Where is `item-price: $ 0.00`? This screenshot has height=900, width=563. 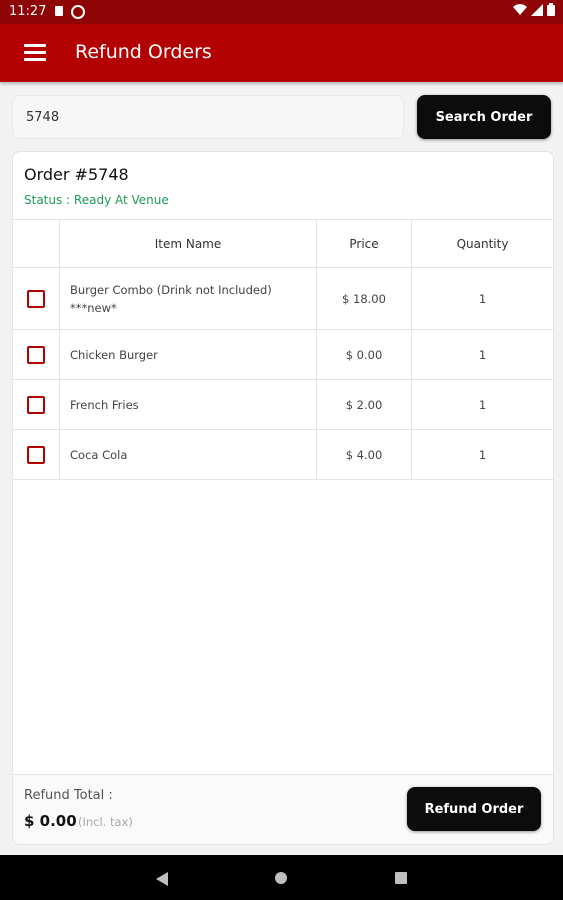 item-price: $ 0.00 is located at coordinates (364, 354).